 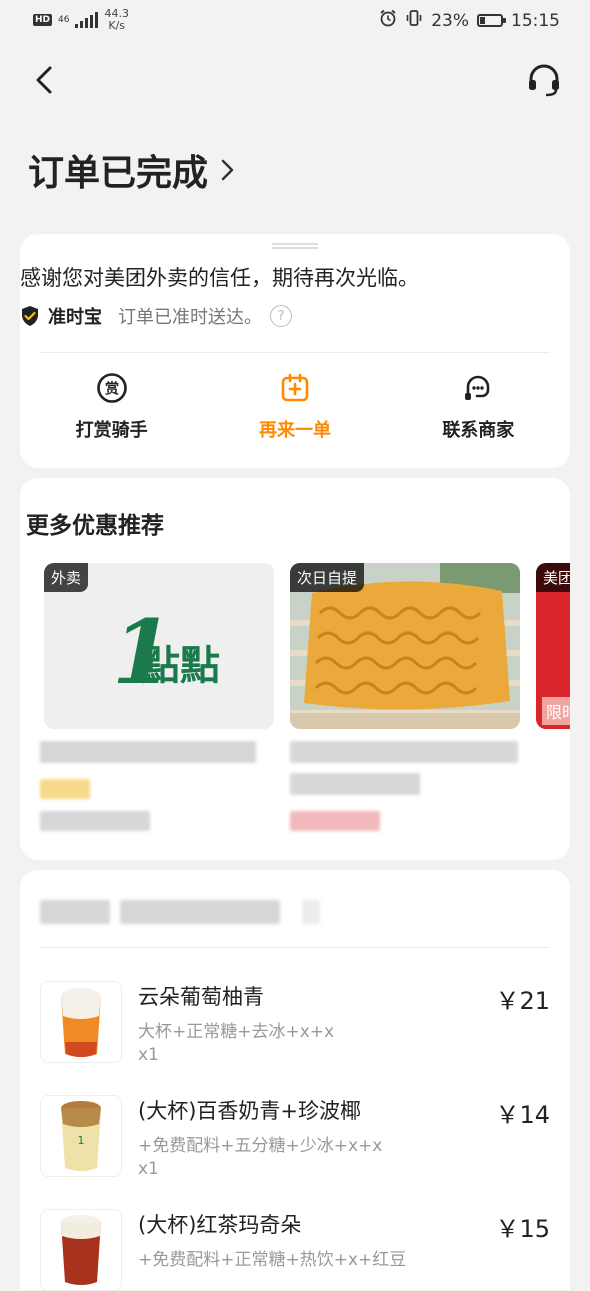 I want to click on drink-cup-picture: 1, so click(x=81, y=1136).